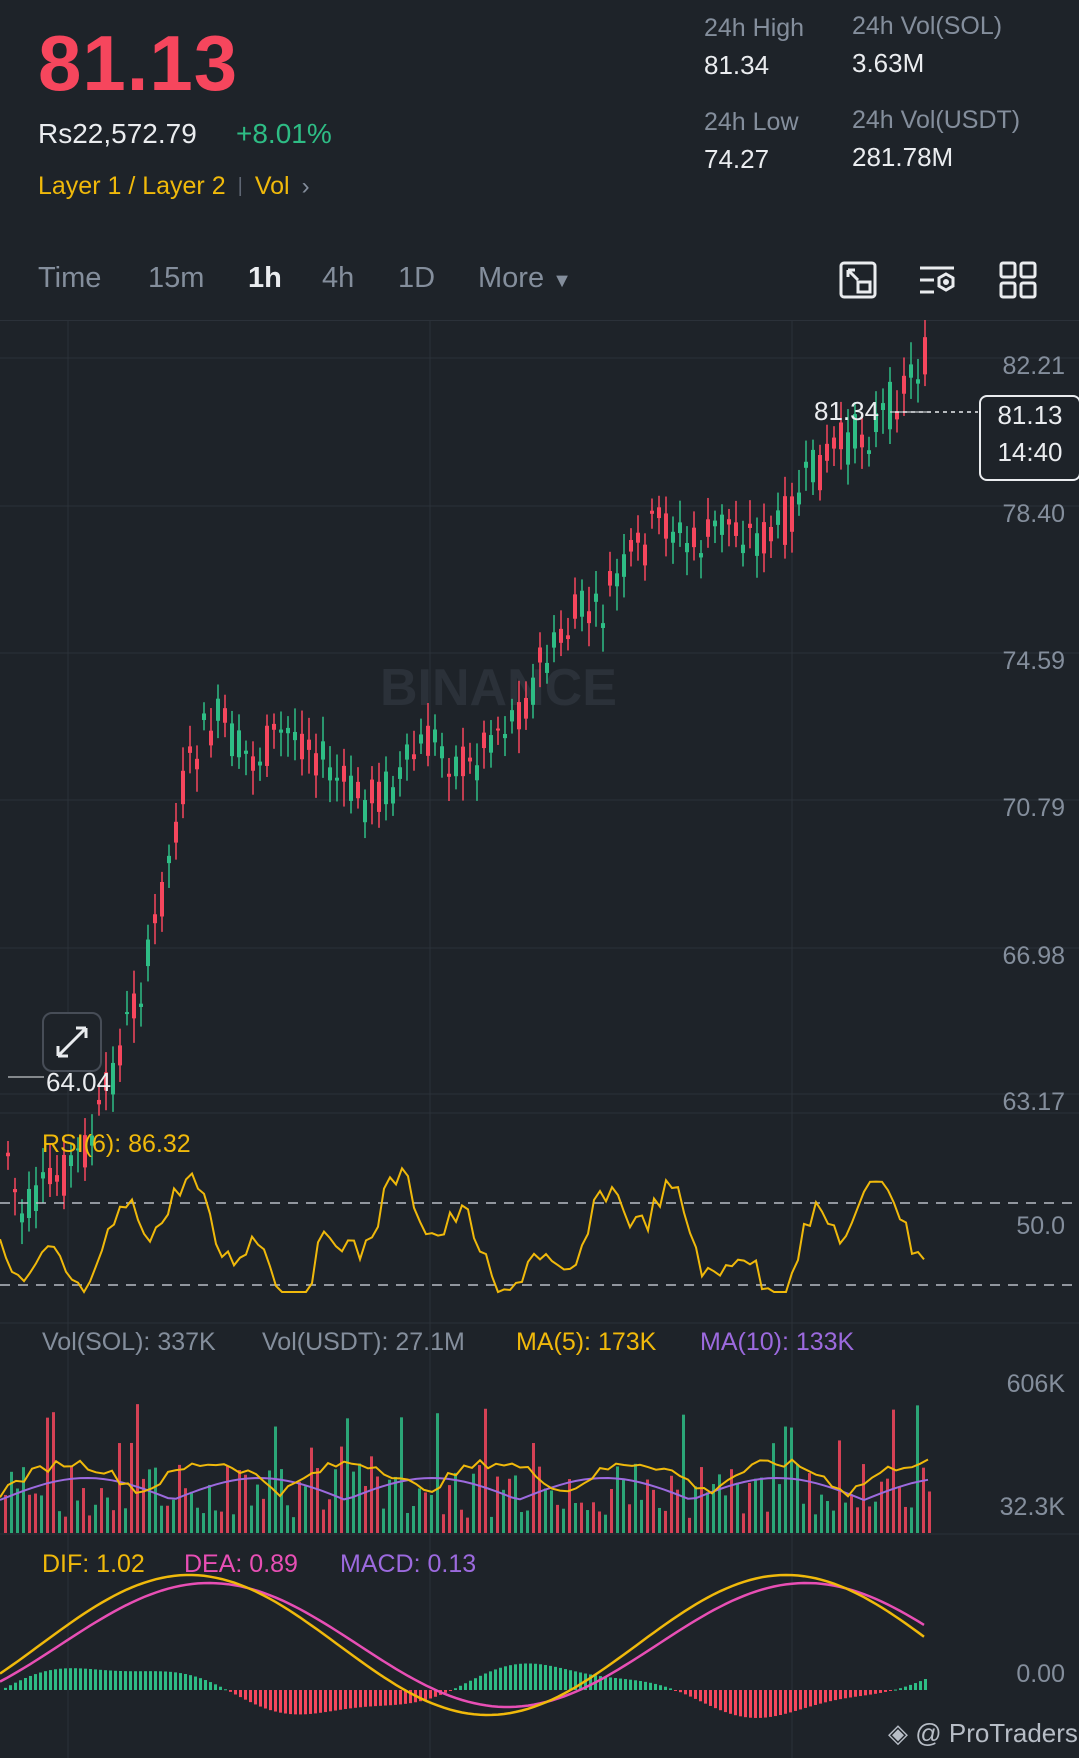 This screenshot has width=1079, height=1758. I want to click on vol-tag: Vol, so click(272, 186).